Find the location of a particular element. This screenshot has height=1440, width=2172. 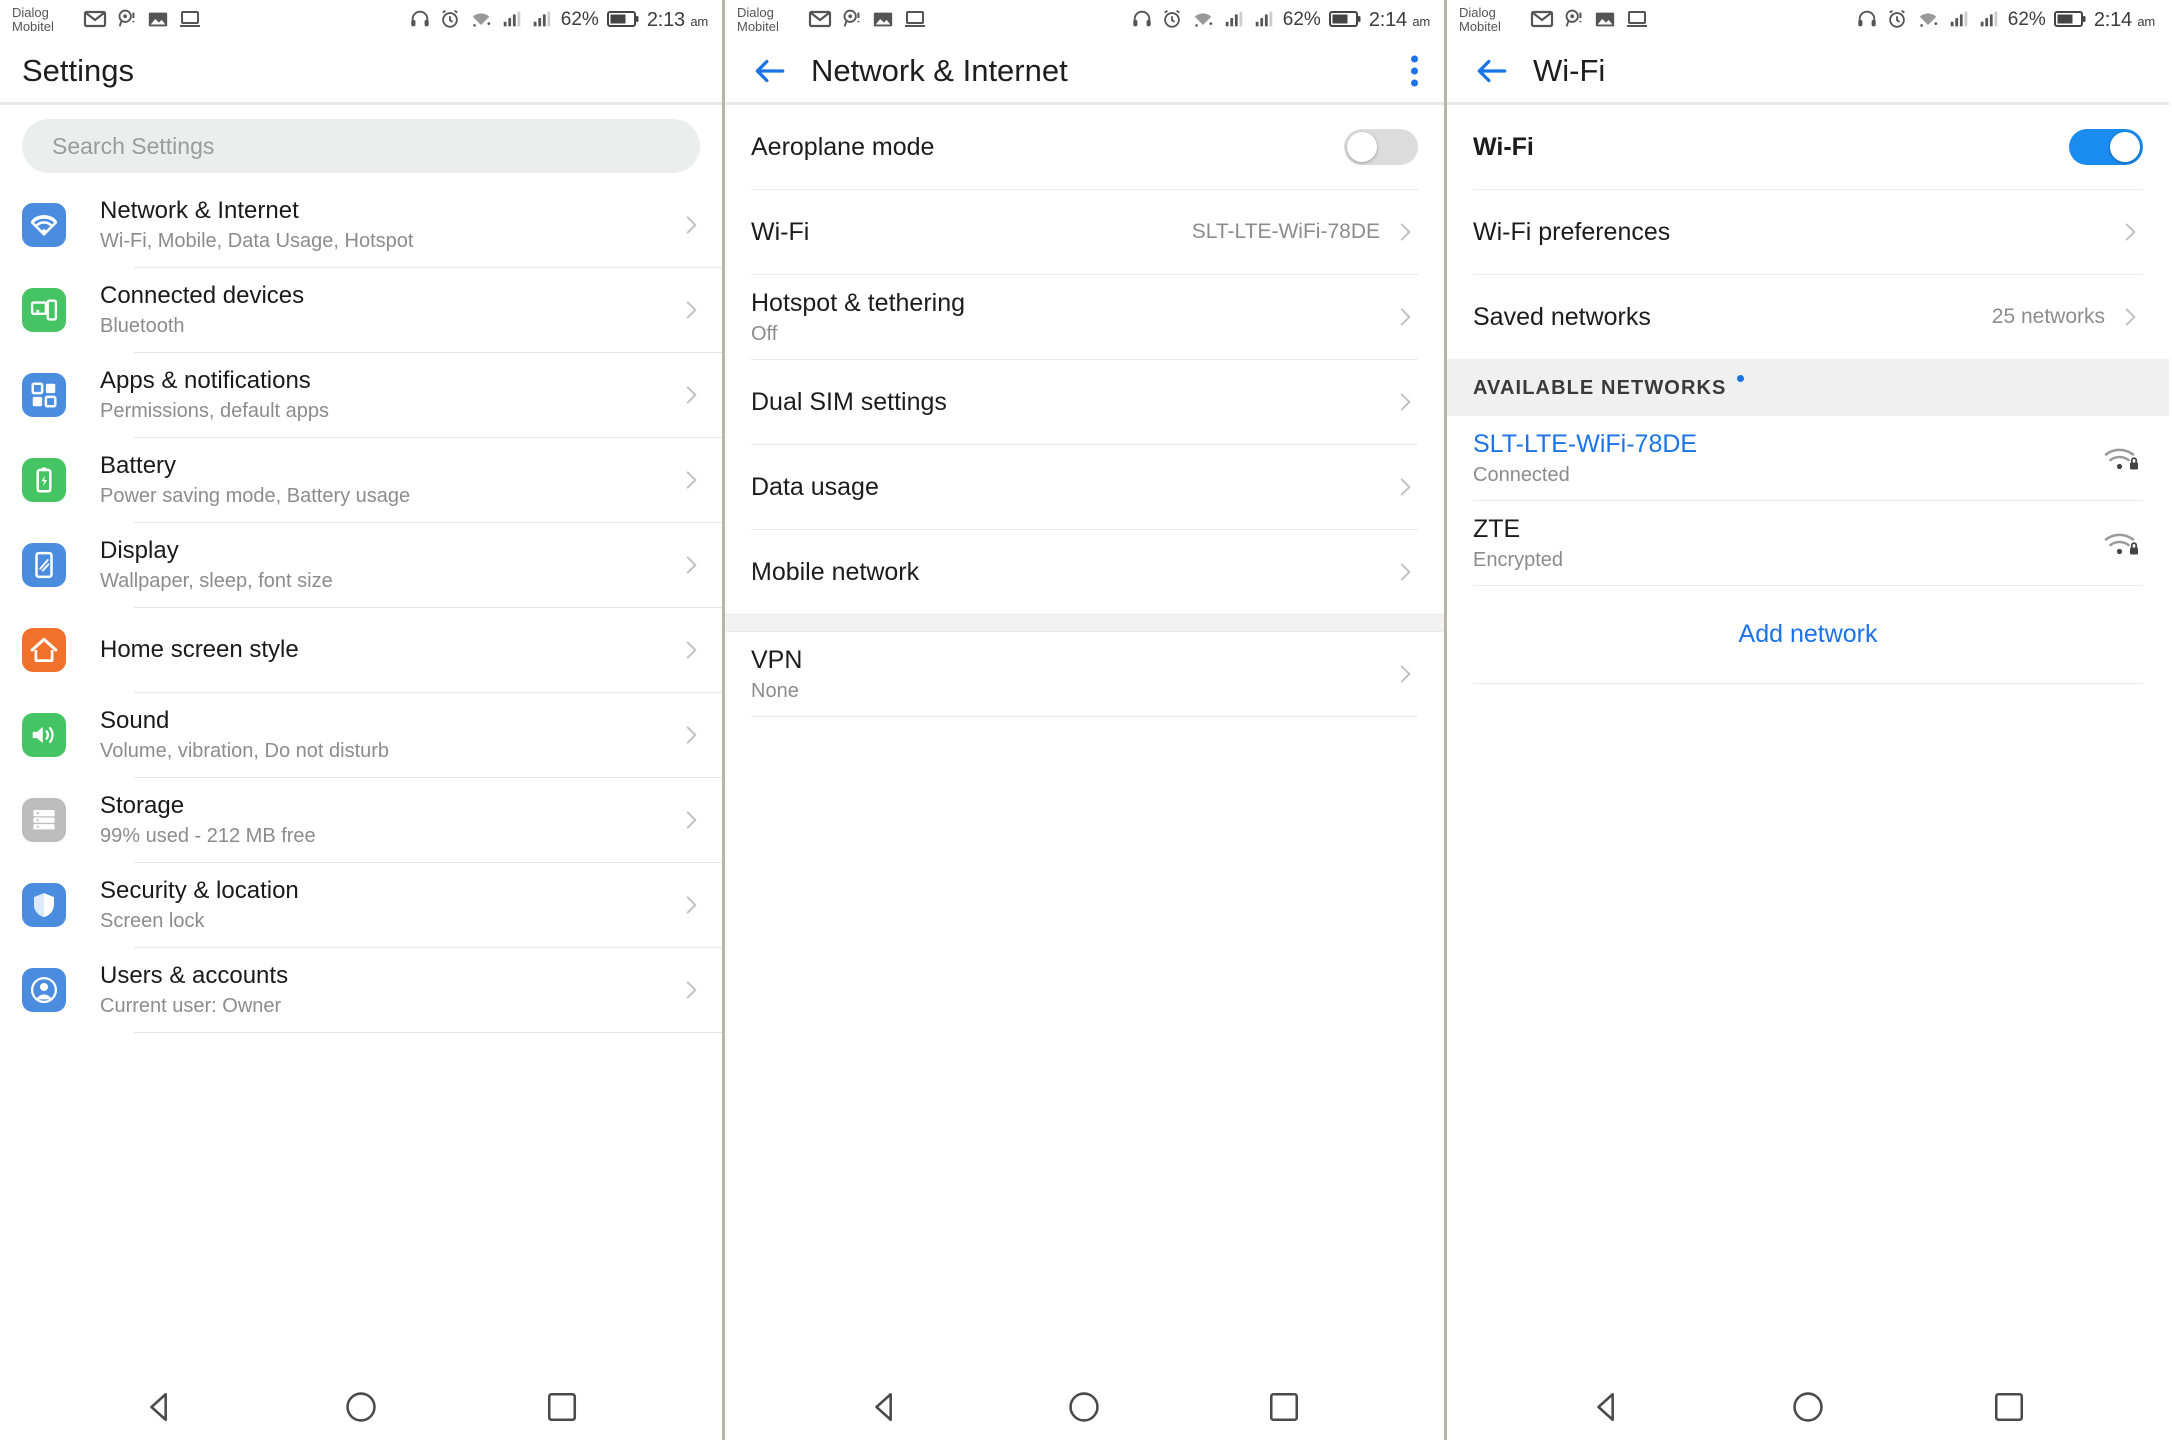

list-divider is located at coordinates (428, 1032).